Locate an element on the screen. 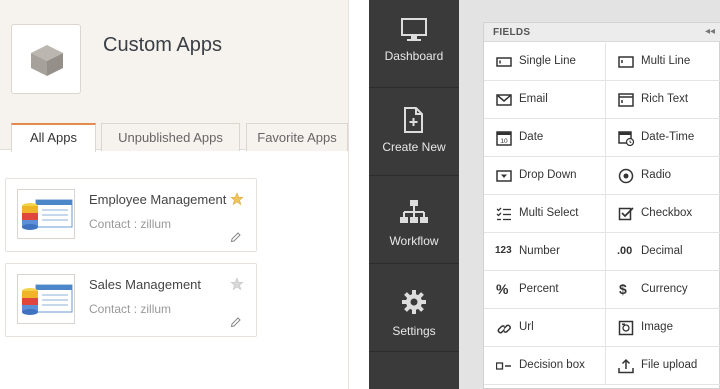  field-date-time: Date-Time is located at coordinates (663, 138).